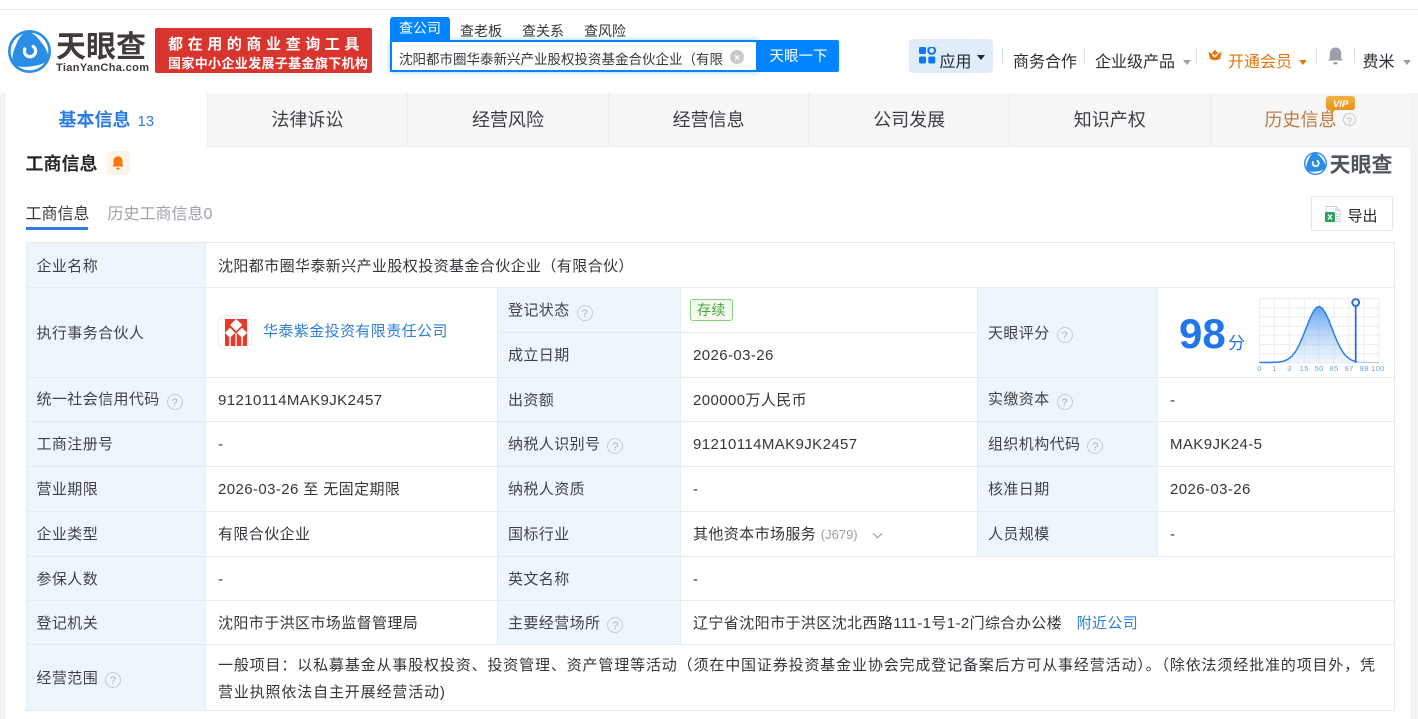 The height and width of the screenshot is (719, 1418). I want to click on svg-text: 50, so click(1319, 368).